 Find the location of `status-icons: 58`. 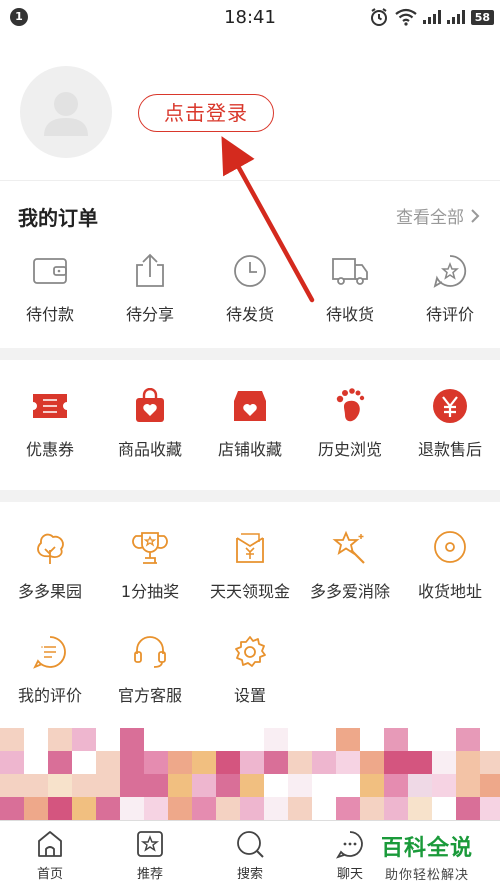

status-icons: 58 is located at coordinates (431, 17).